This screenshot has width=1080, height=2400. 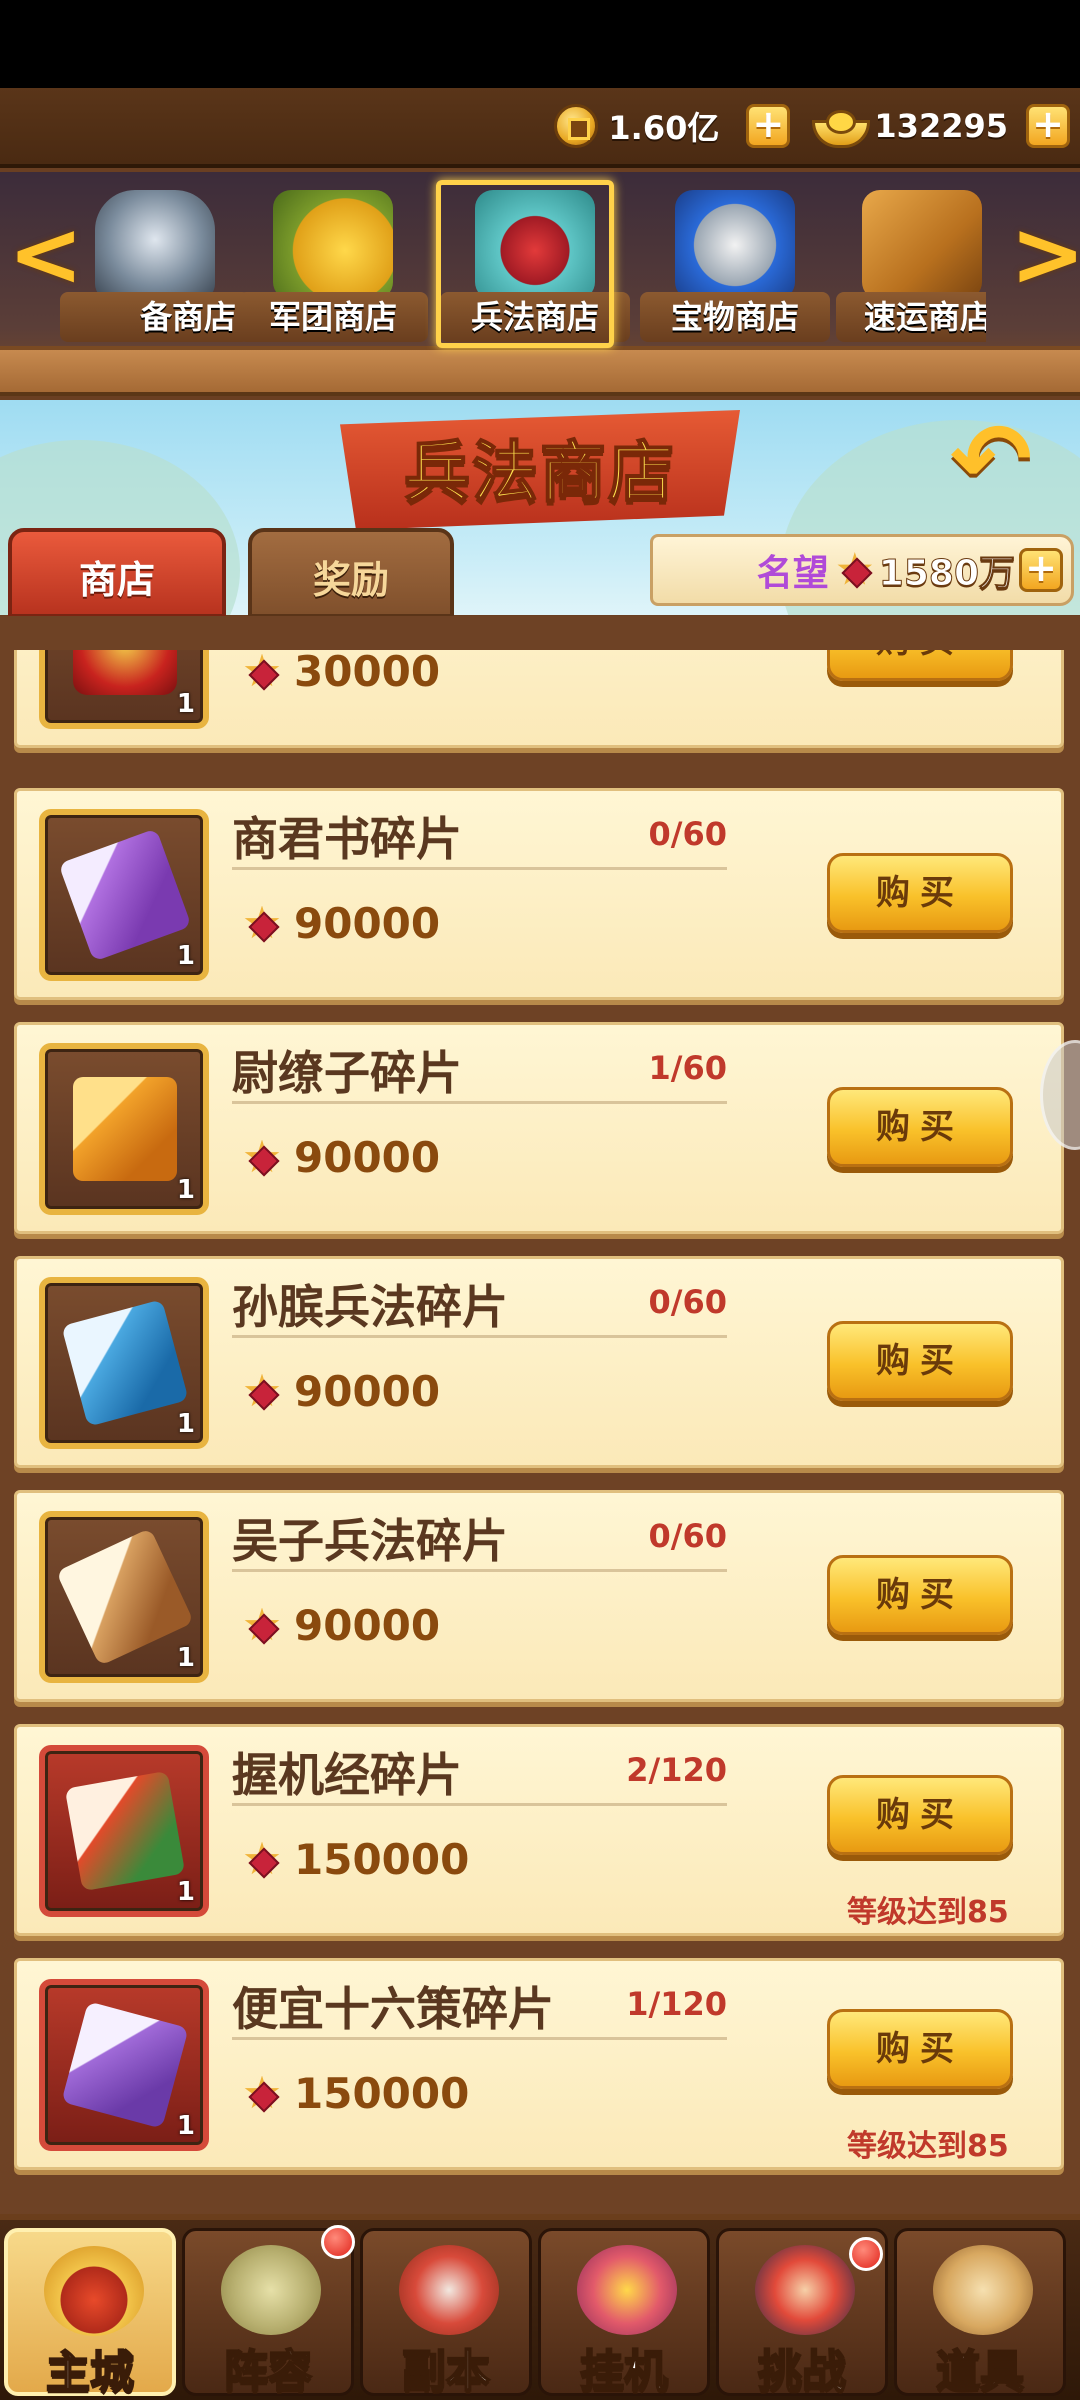 What do you see at coordinates (333, 317) in the screenshot?
I see `store-tab-label: 军团商店` at bounding box center [333, 317].